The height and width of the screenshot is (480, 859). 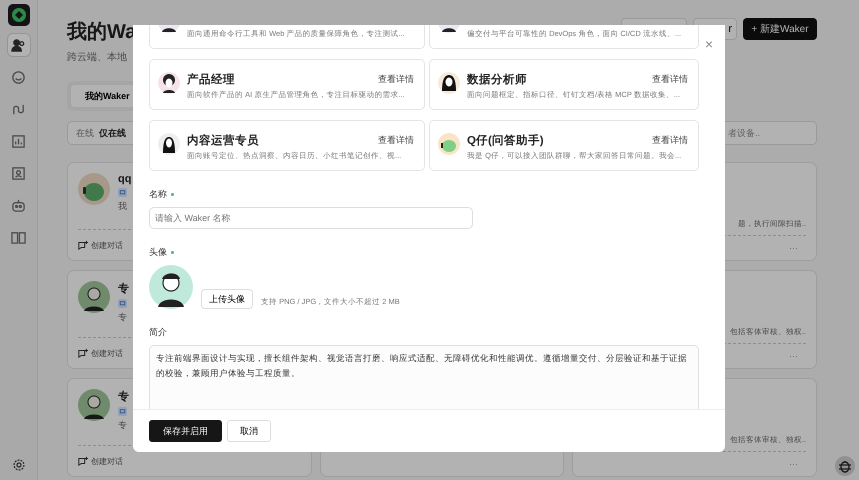 I want to click on waker-description: 我, so click(x=123, y=206).